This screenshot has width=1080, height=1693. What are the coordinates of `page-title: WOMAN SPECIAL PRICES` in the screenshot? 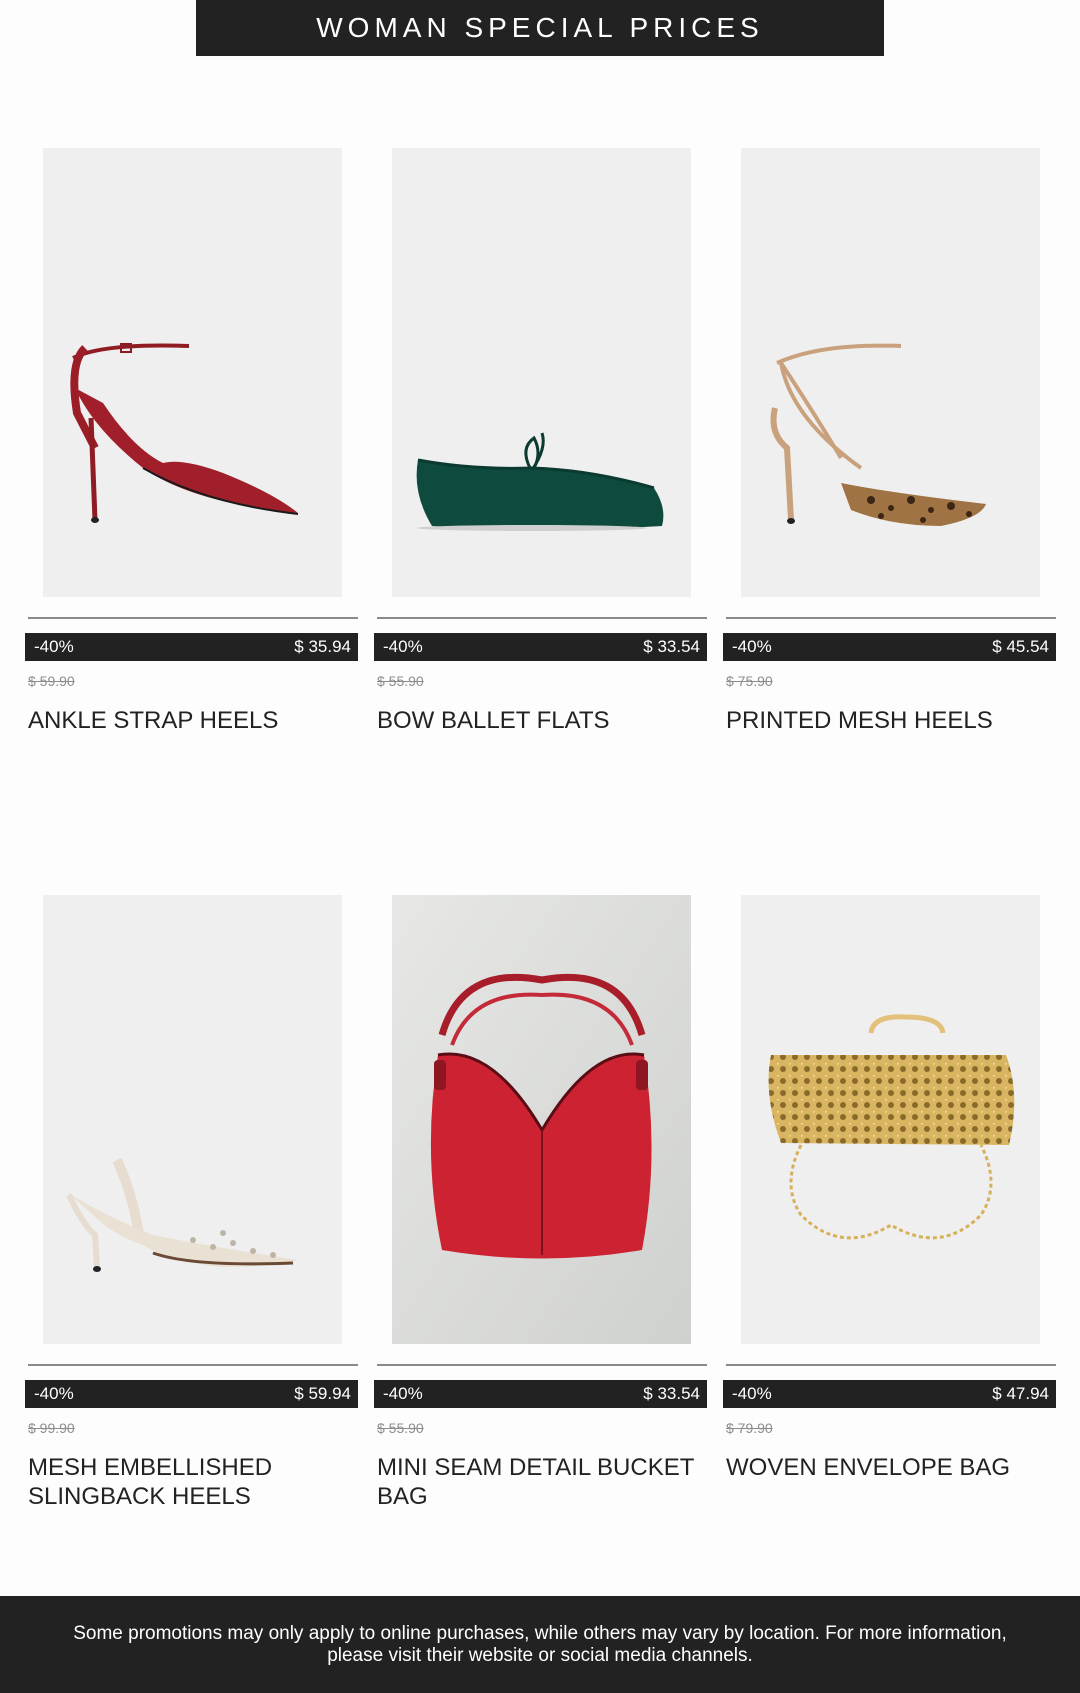 It's located at (540, 27).